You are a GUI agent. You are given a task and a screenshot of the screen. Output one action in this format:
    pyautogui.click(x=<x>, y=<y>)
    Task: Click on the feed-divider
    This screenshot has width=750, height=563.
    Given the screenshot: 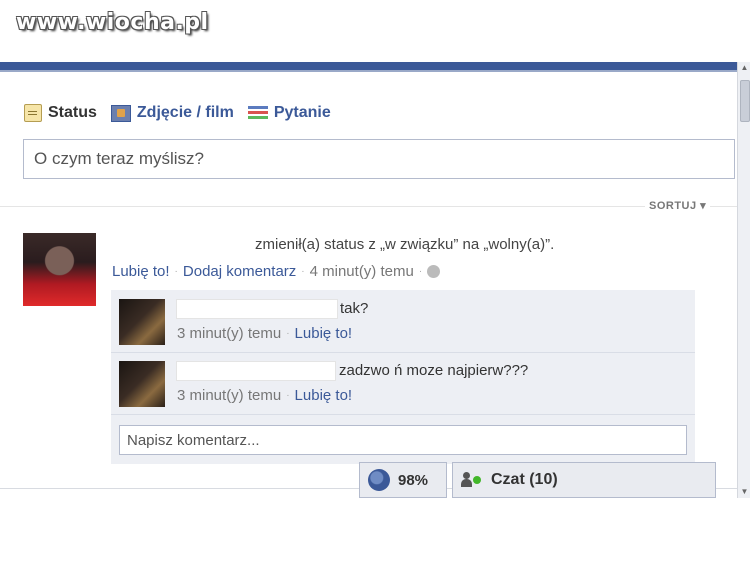 What is the action you would take?
    pyautogui.click(x=368, y=206)
    